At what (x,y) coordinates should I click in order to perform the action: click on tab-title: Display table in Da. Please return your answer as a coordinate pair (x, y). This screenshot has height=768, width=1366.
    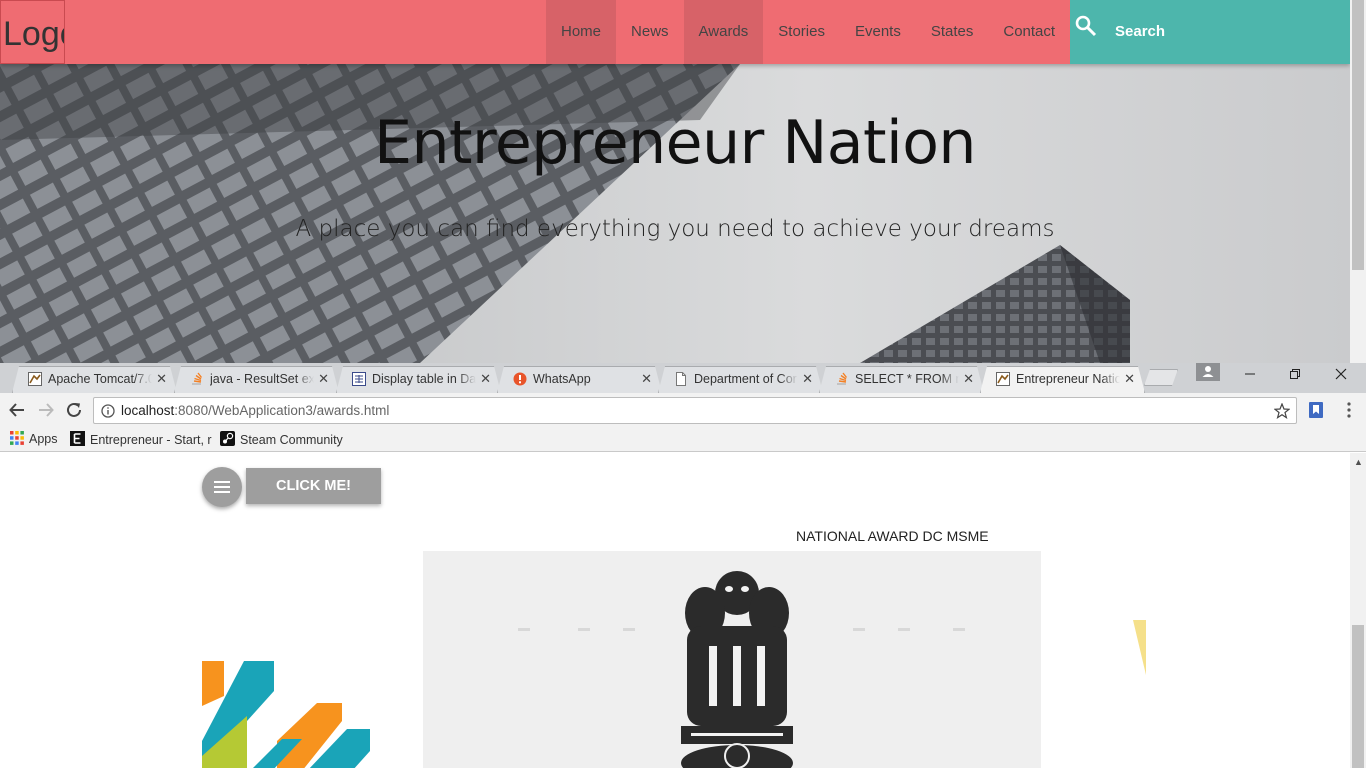
    Looking at the image, I should click on (424, 379).